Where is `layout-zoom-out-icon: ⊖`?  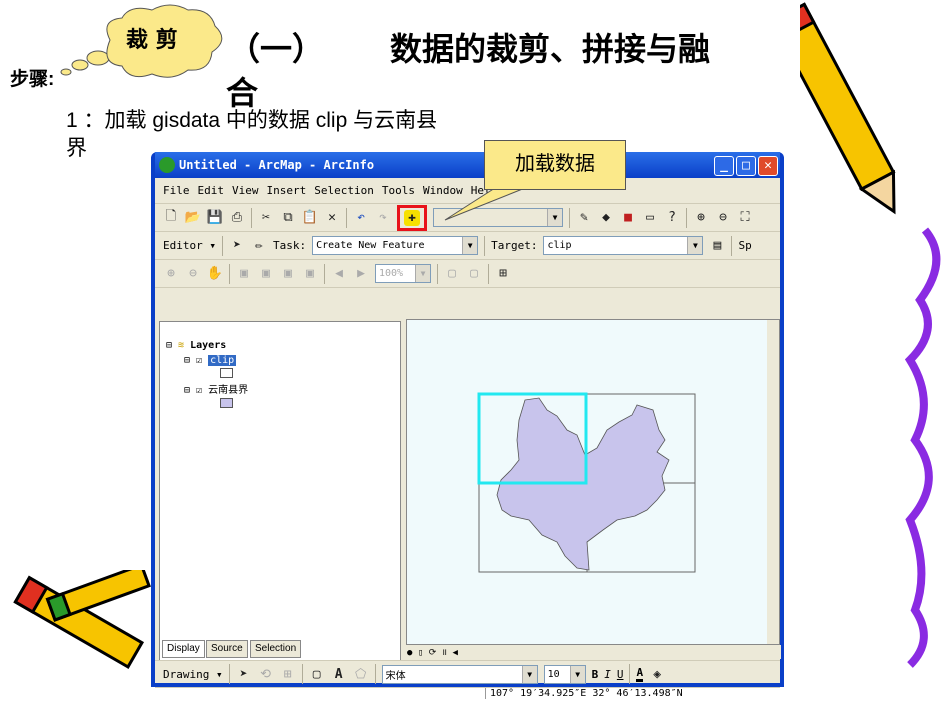
layout-zoom-out-icon: ⊖ is located at coordinates (193, 274).